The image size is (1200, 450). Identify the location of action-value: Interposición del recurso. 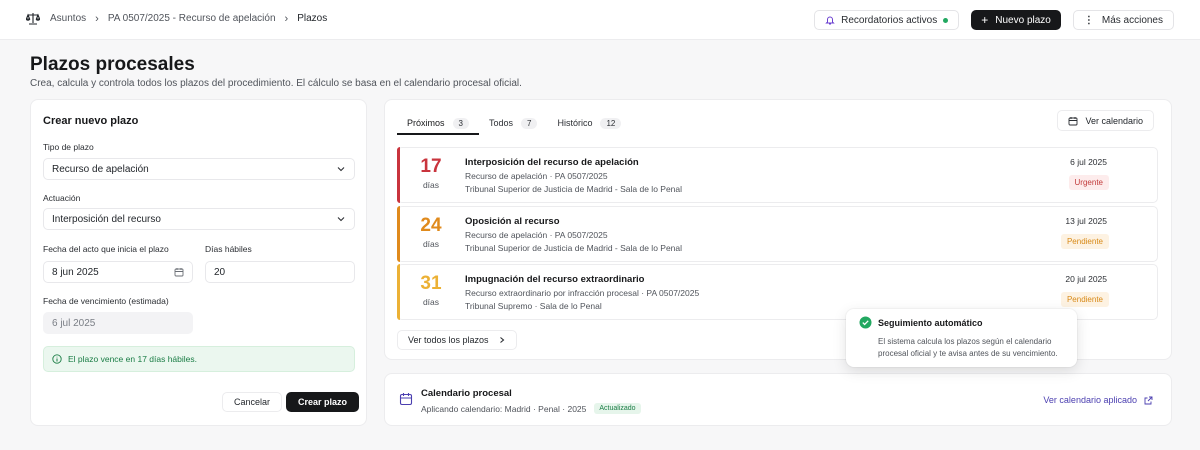
(106, 219).